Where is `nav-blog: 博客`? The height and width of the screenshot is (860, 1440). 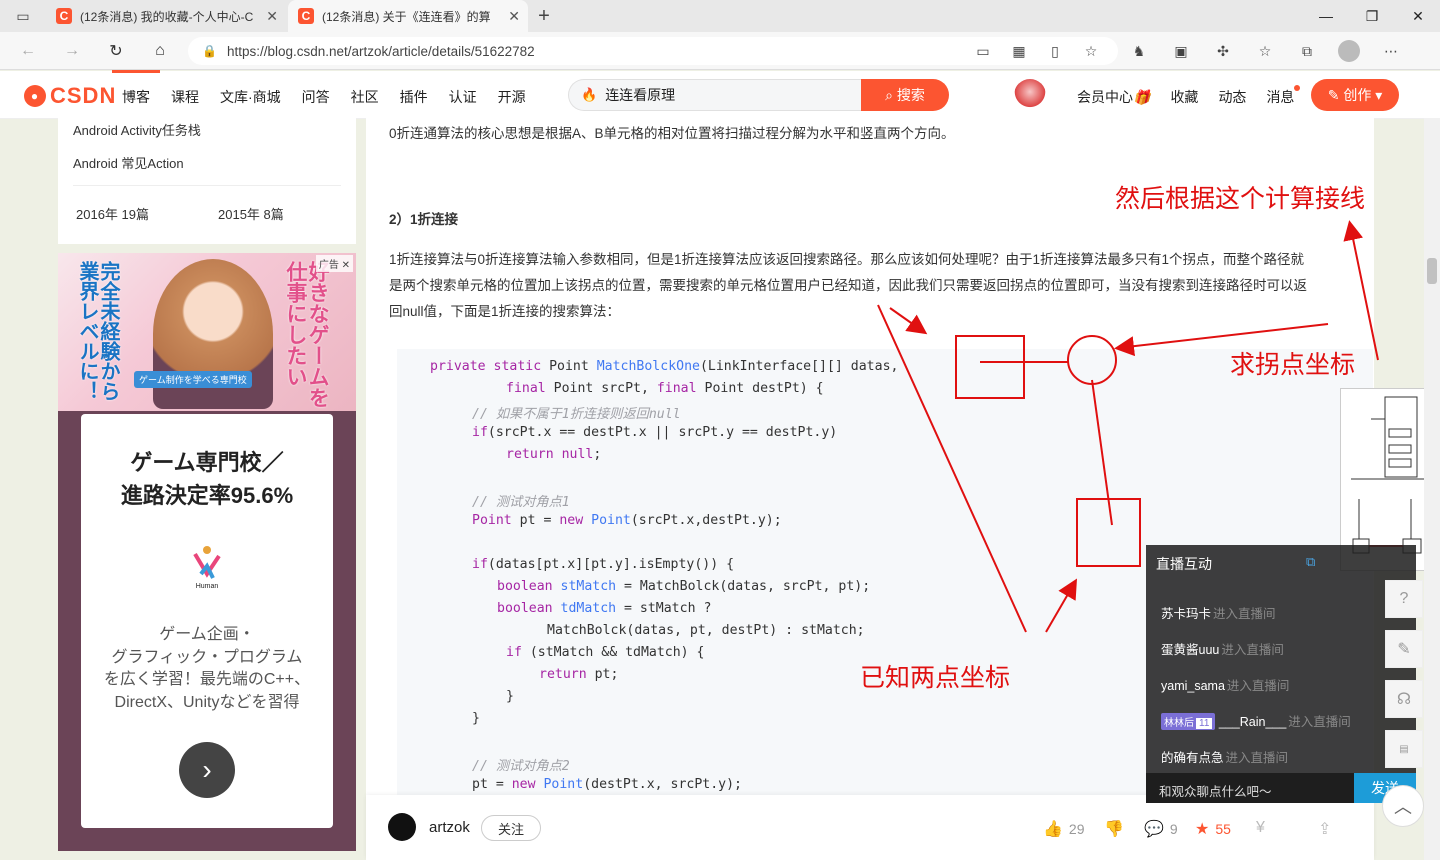 nav-blog: 博客 is located at coordinates (136, 88).